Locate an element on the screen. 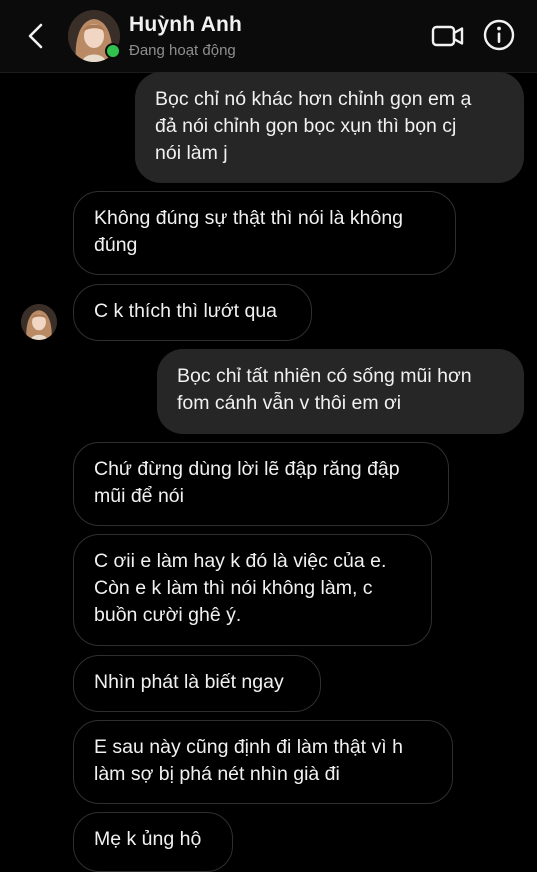 This screenshot has width=537, height=872. info-icon is located at coordinates (499, 35).